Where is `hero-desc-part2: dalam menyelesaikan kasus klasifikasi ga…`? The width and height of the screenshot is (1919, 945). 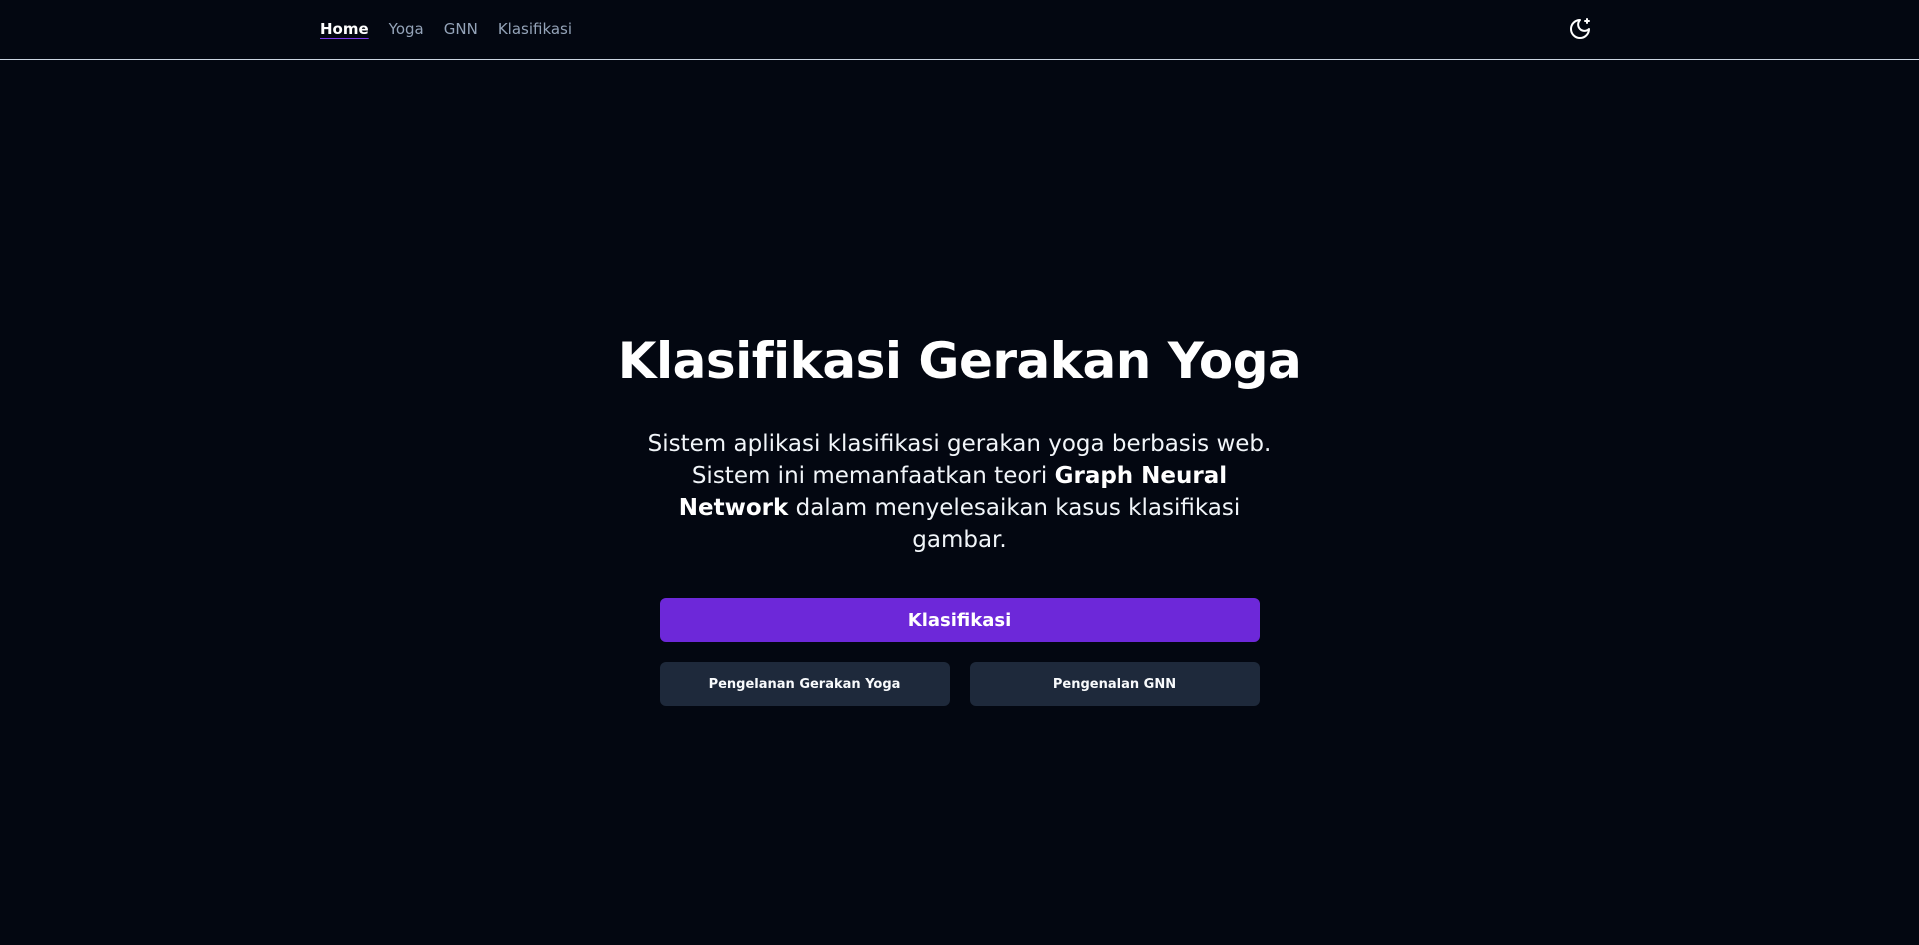
hero-desc-part2: dalam menyelesaikan kasus klasifikasi ga… is located at coordinates (1014, 524).